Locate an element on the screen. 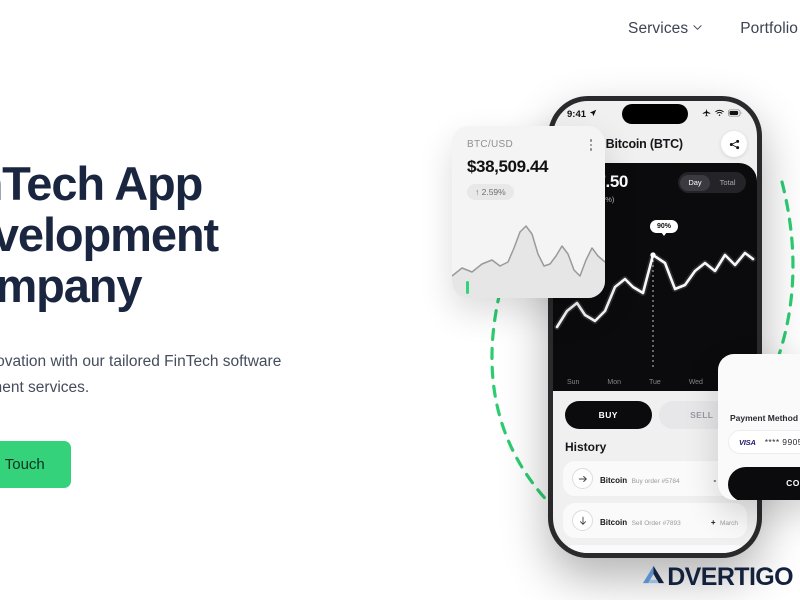 This screenshot has width=800, height=600. page-title-line-1: FinTech App is located at coordinates (101, 183).